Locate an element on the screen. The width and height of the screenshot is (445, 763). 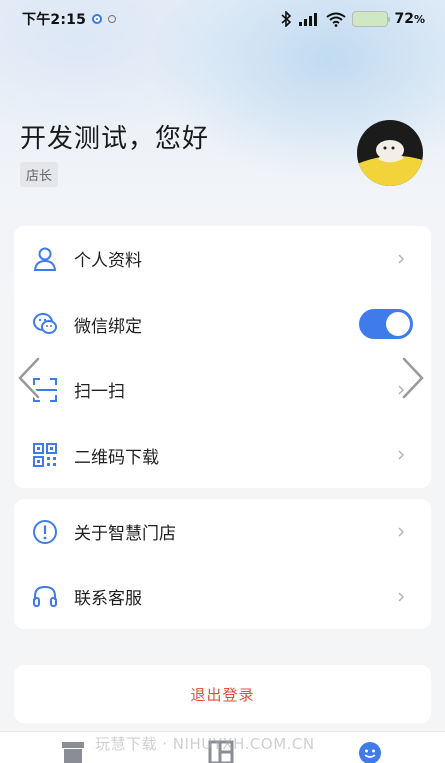
menu-item-label: 关于智慧门店 is located at coordinates (125, 534).